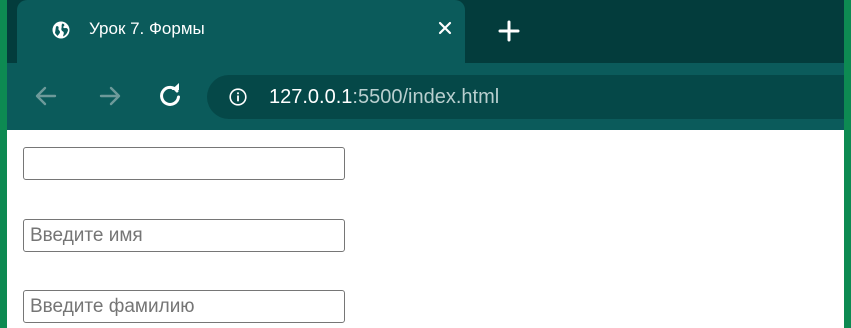  Describe the element at coordinates (61, 30) in the screenshot. I see `globe-icon` at that location.